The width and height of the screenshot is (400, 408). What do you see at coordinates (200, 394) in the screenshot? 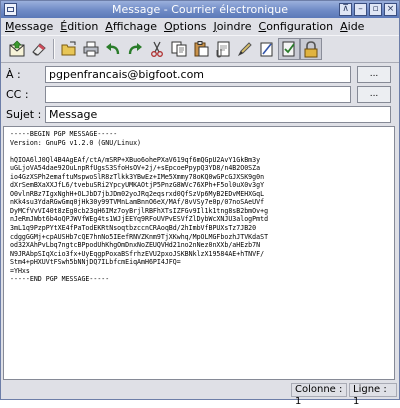
I see `status-bar: Colonne : 1 Ligne : 1` at bounding box center [200, 394].